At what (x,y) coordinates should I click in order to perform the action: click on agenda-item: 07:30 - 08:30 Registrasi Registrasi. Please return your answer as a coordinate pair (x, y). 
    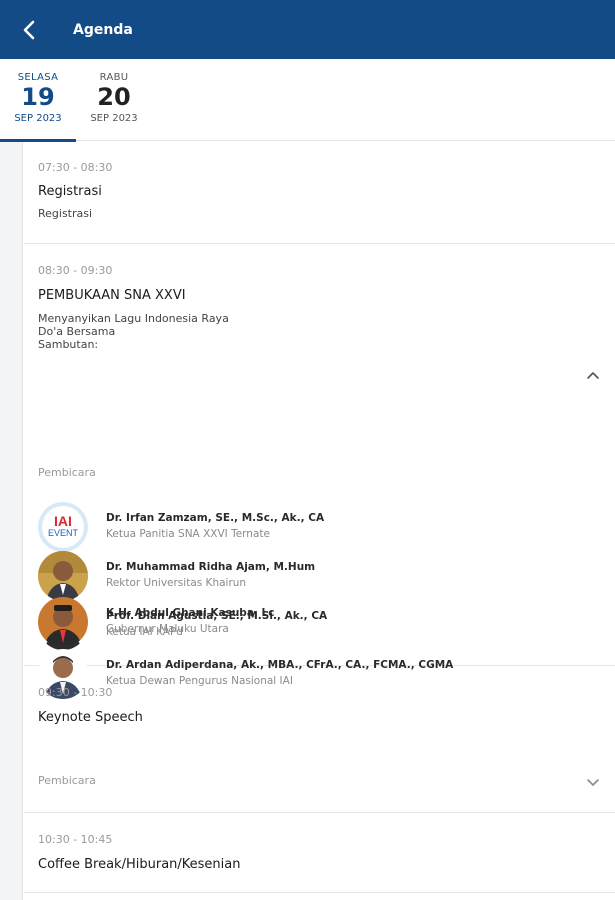
    Looking at the image, I should click on (319, 193).